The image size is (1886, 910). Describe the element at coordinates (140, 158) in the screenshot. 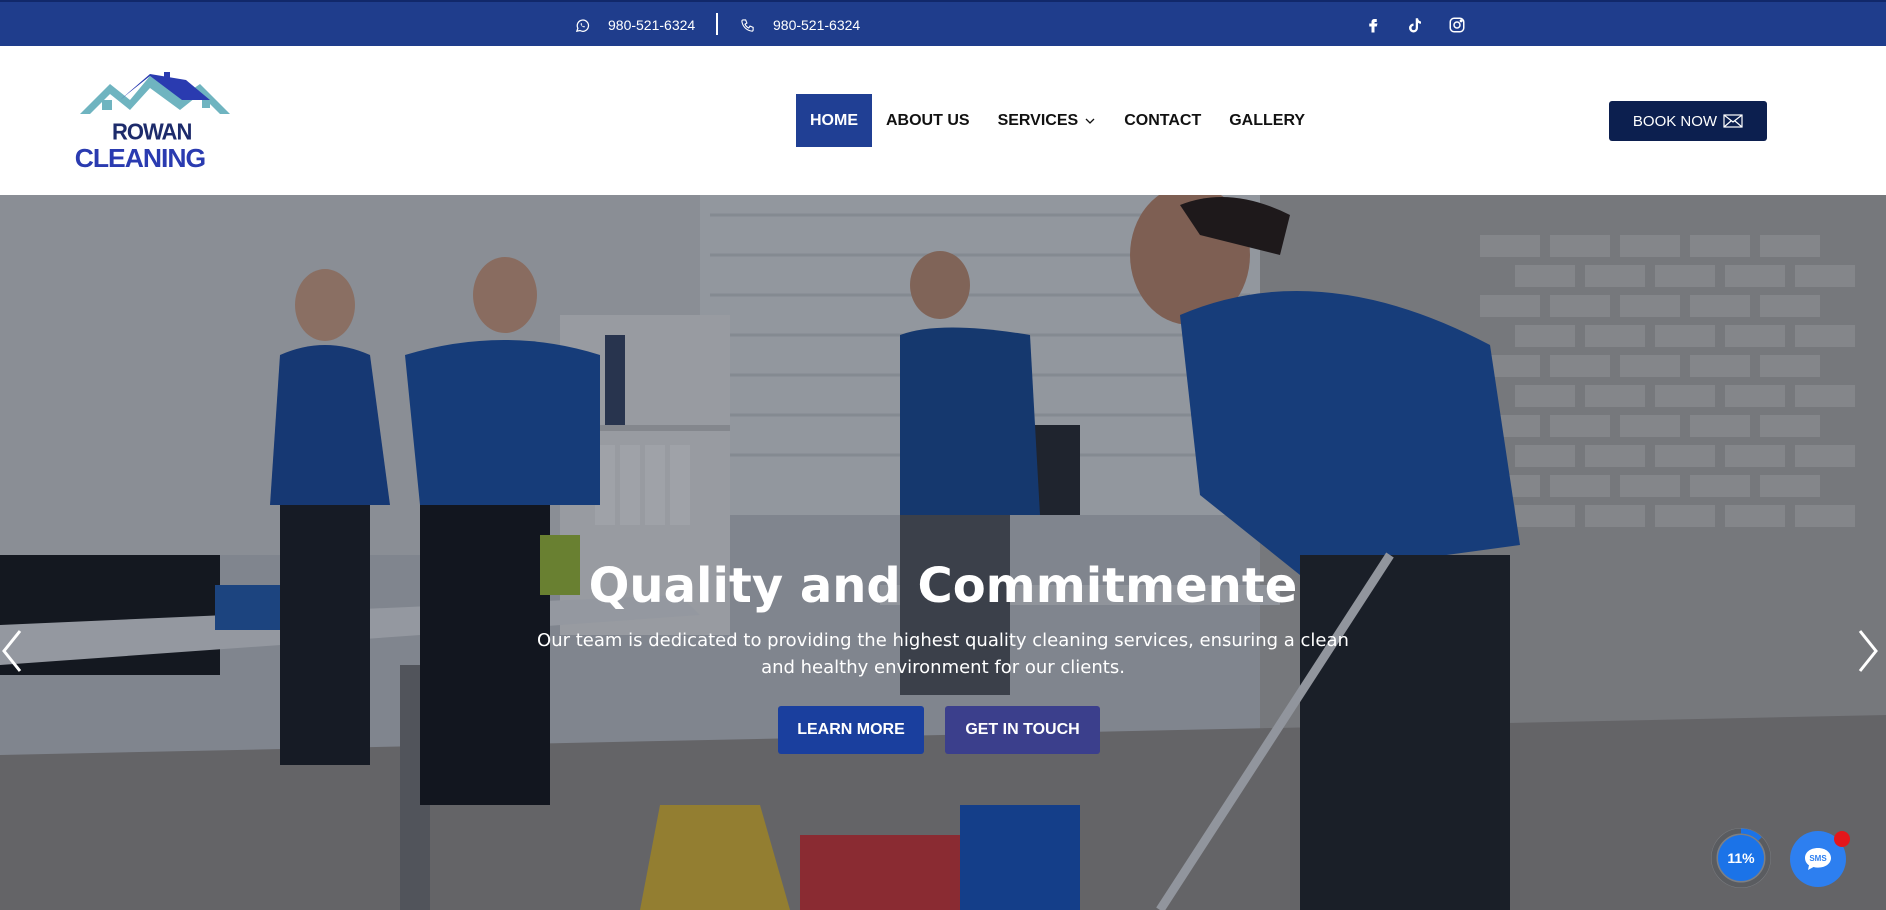

I see `logo-text-cleaning: CLEANING` at that location.